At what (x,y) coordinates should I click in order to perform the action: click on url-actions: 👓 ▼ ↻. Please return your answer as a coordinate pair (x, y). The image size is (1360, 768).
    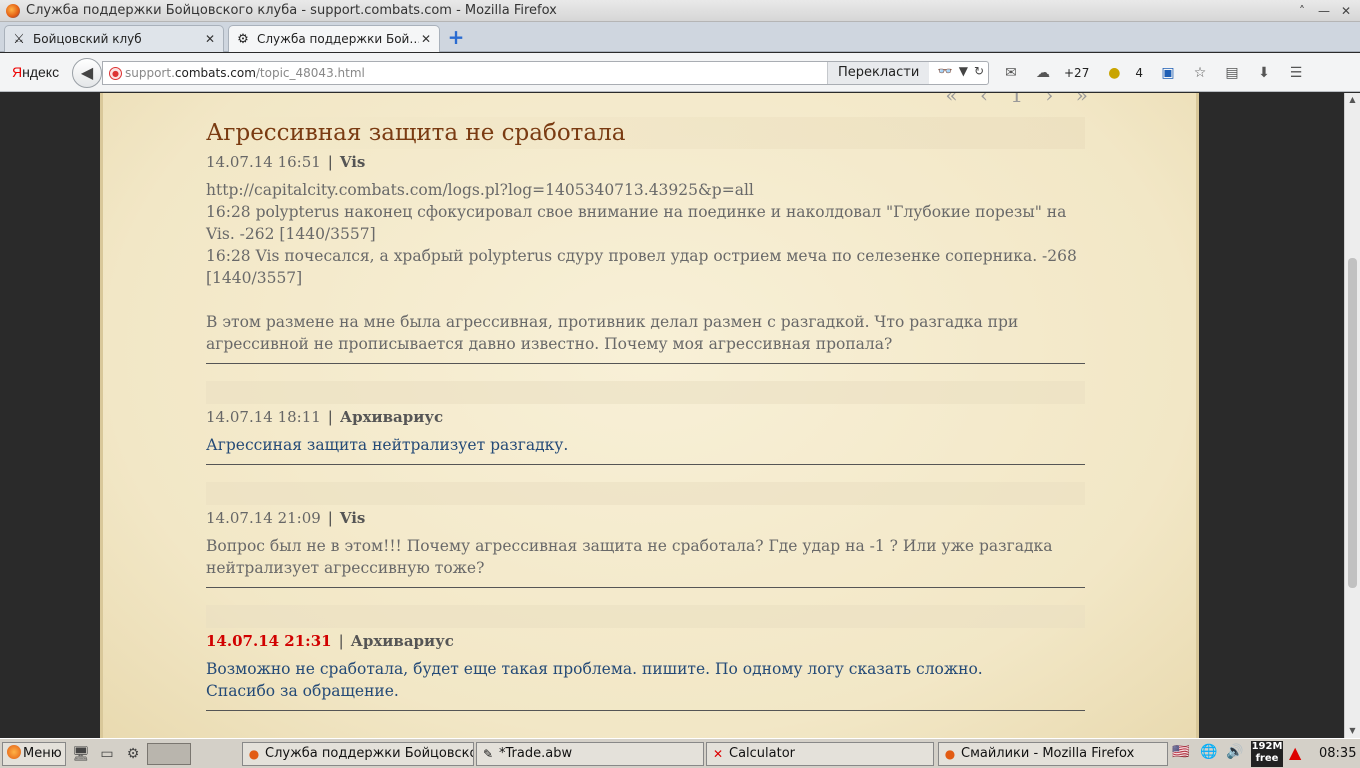
    Looking at the image, I should click on (961, 71).